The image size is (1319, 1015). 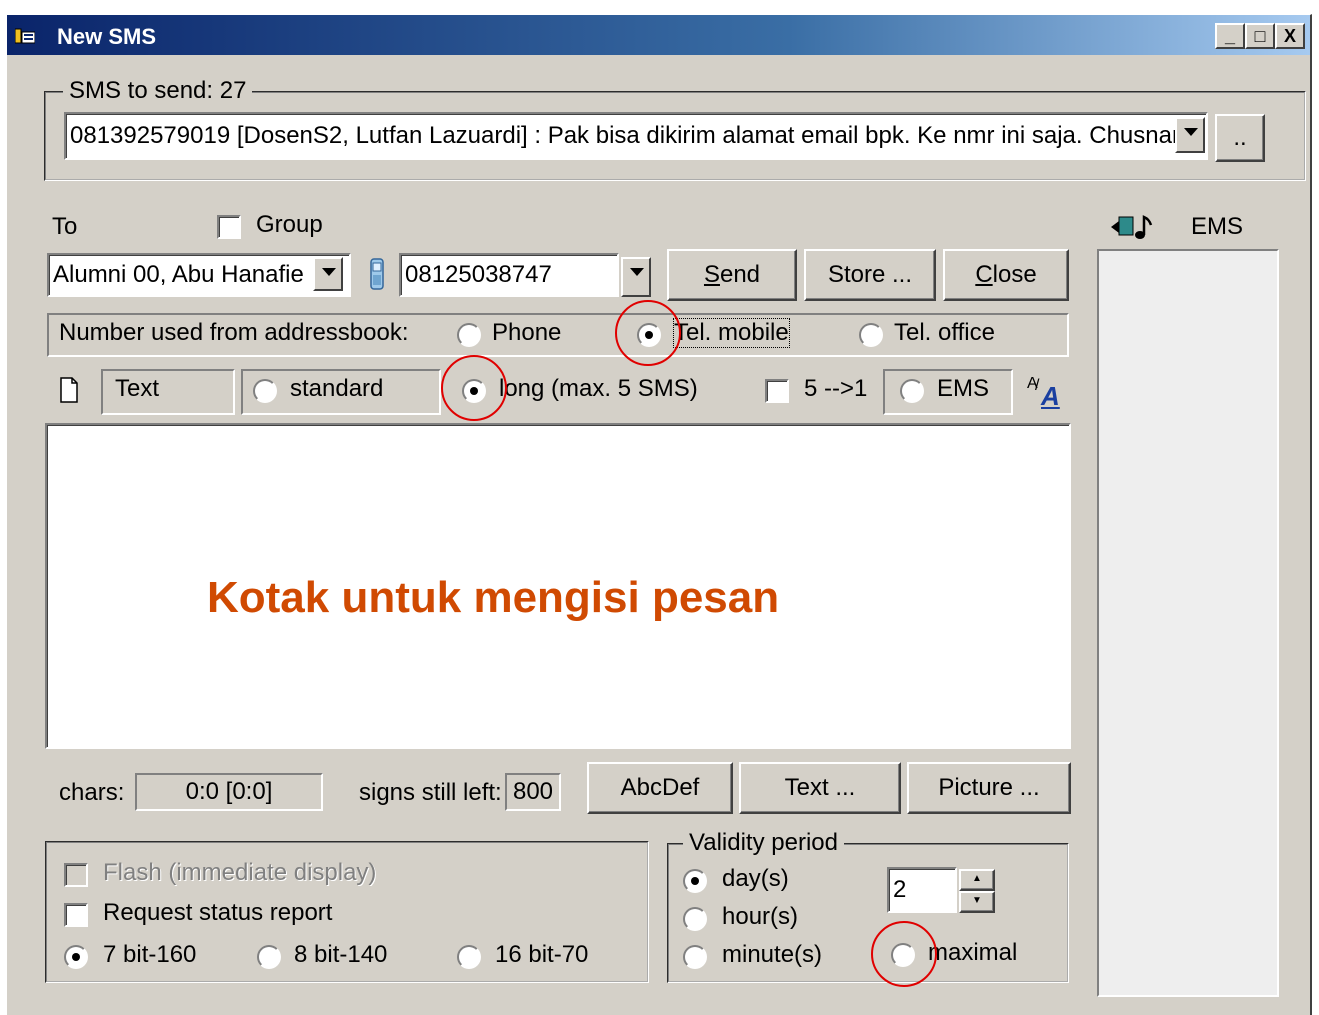 I want to click on flash-label: Flash (immediate display), so click(x=240, y=872).